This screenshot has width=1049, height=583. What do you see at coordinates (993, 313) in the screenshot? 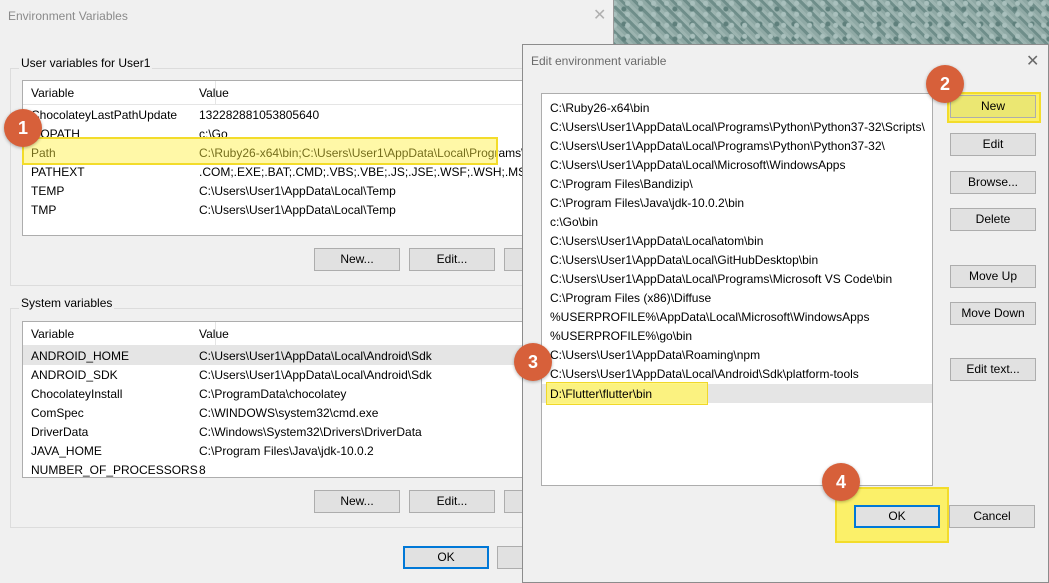
I see `move-down-button: Move Down` at bounding box center [993, 313].